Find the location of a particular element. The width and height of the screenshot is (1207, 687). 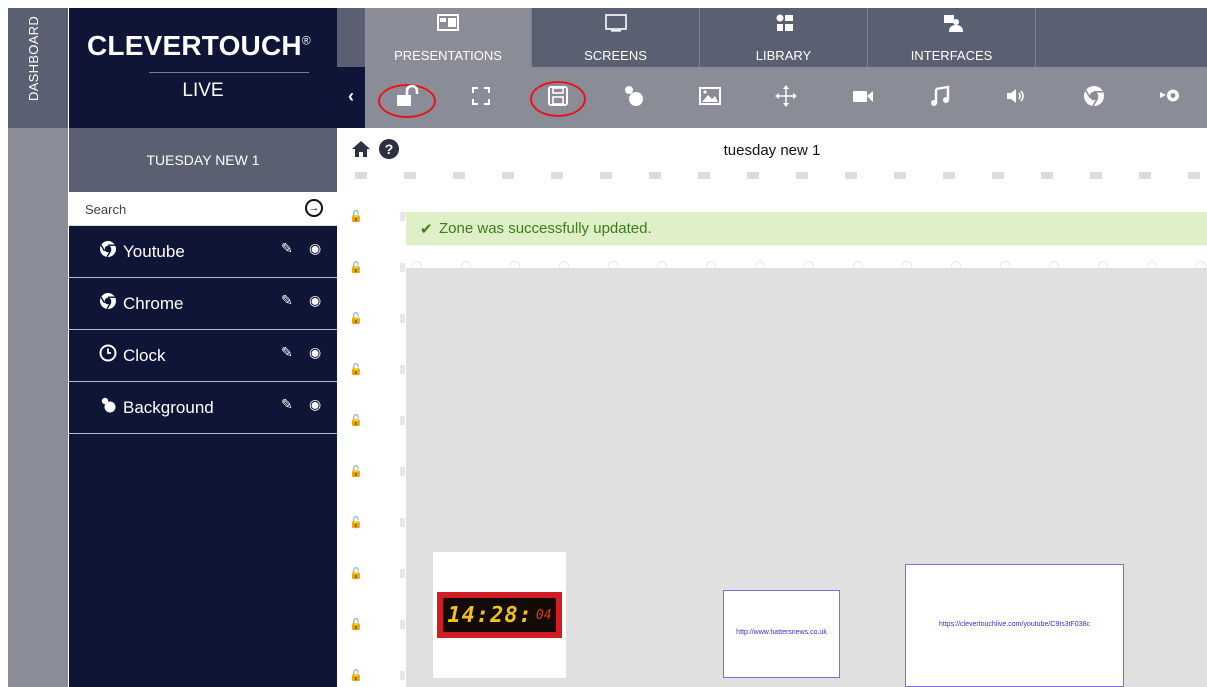

tab-interfaces: INTERFACES is located at coordinates (952, 37).